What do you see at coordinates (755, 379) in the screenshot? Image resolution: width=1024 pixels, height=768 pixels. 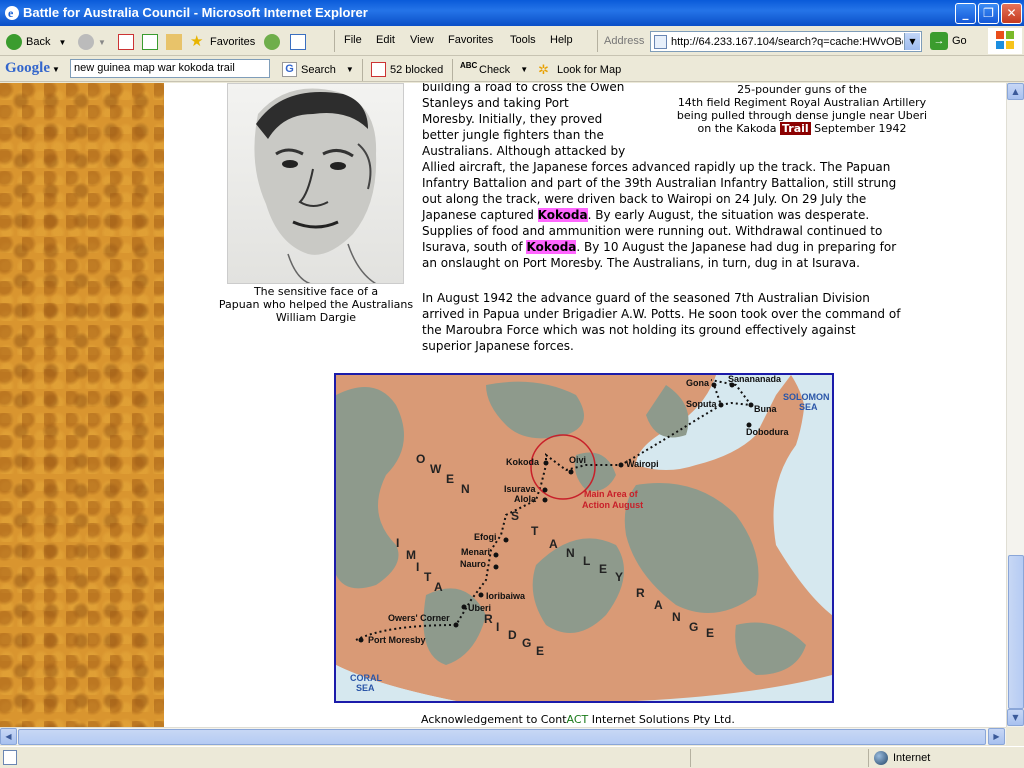 I see `place-label: Sanananada` at bounding box center [755, 379].